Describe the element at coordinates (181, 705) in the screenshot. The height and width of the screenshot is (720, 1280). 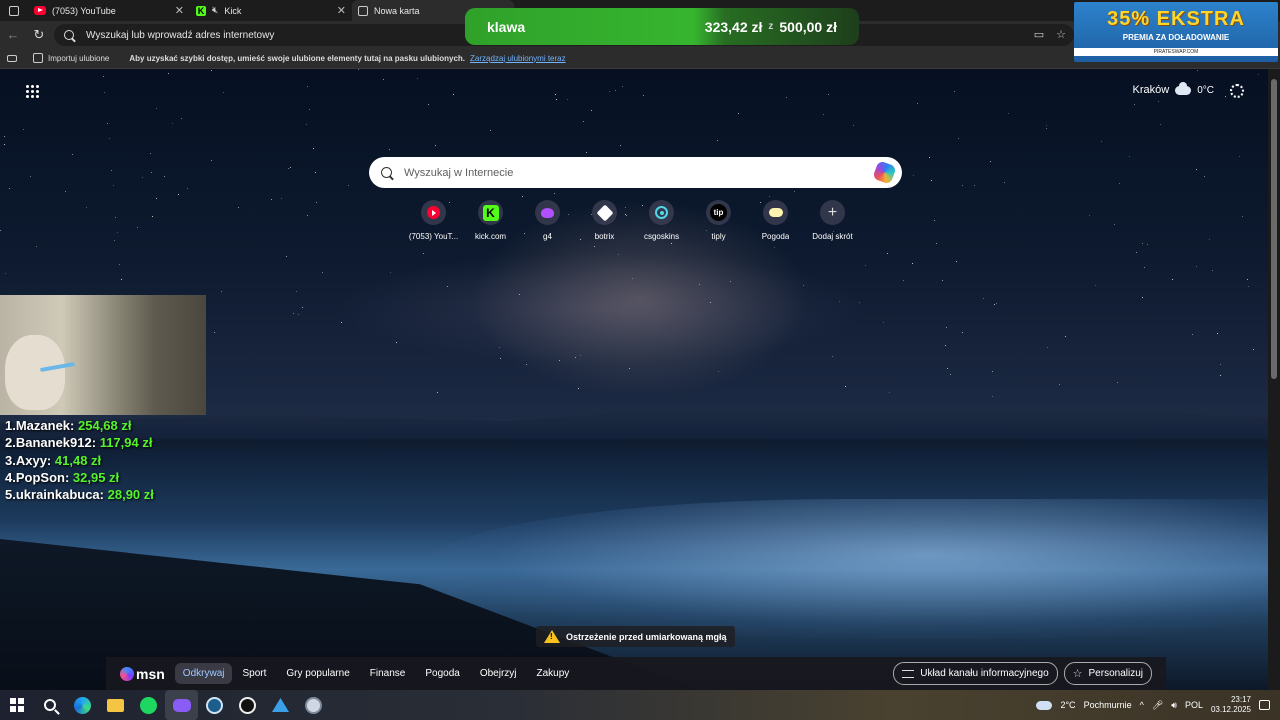
I see `taskbar-discord` at that location.